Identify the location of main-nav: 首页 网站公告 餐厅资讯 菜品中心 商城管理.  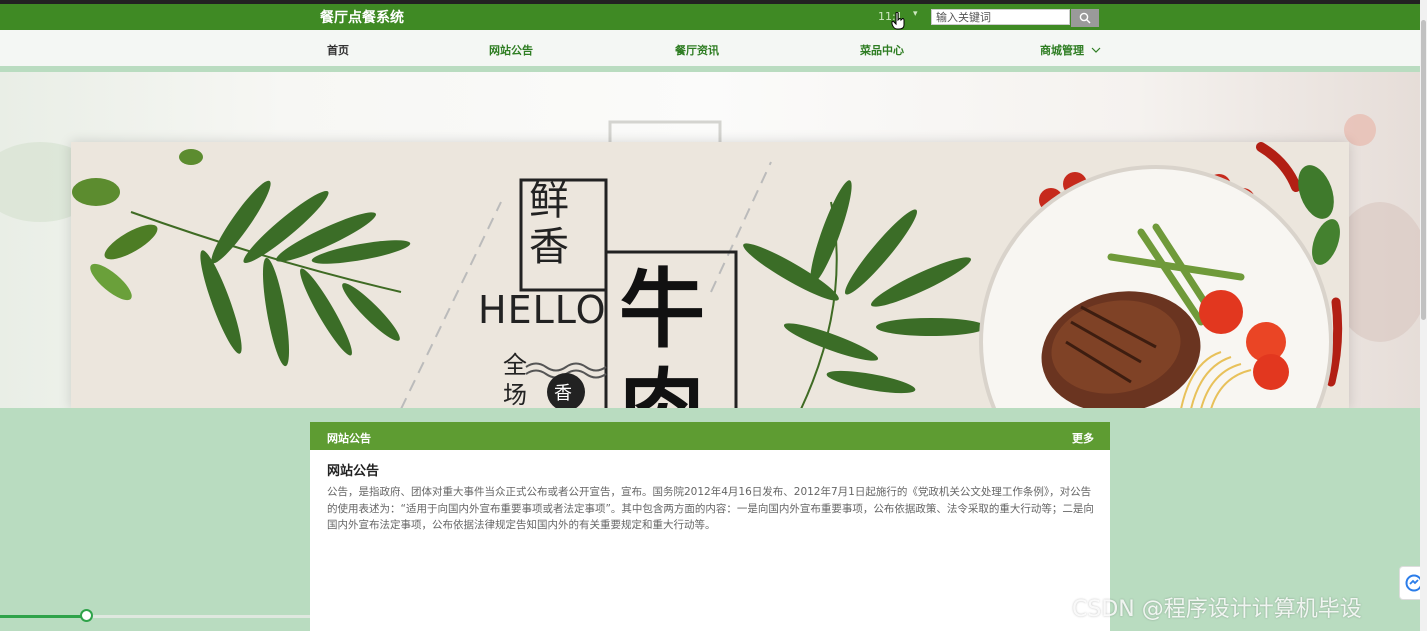
(710, 48).